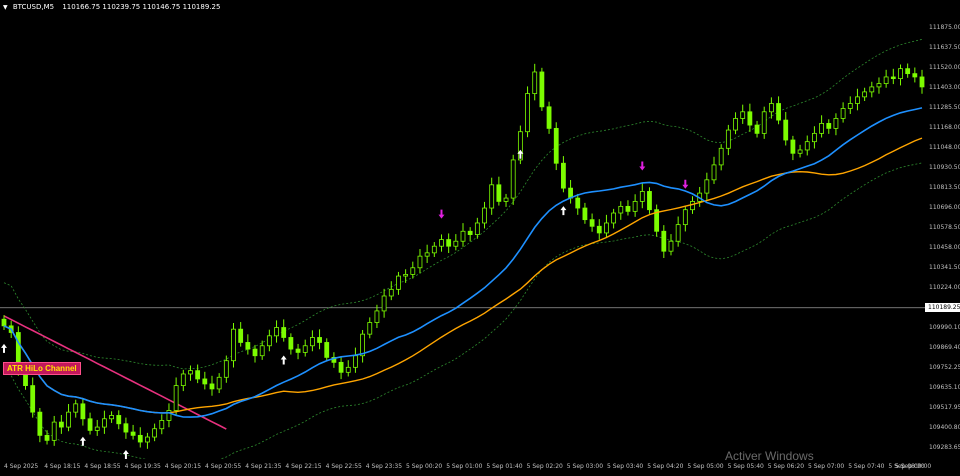 This screenshot has width=960, height=476. What do you see at coordinates (944, 107) in the screenshot?
I see `price-tick-label: 111285.50` at bounding box center [944, 107].